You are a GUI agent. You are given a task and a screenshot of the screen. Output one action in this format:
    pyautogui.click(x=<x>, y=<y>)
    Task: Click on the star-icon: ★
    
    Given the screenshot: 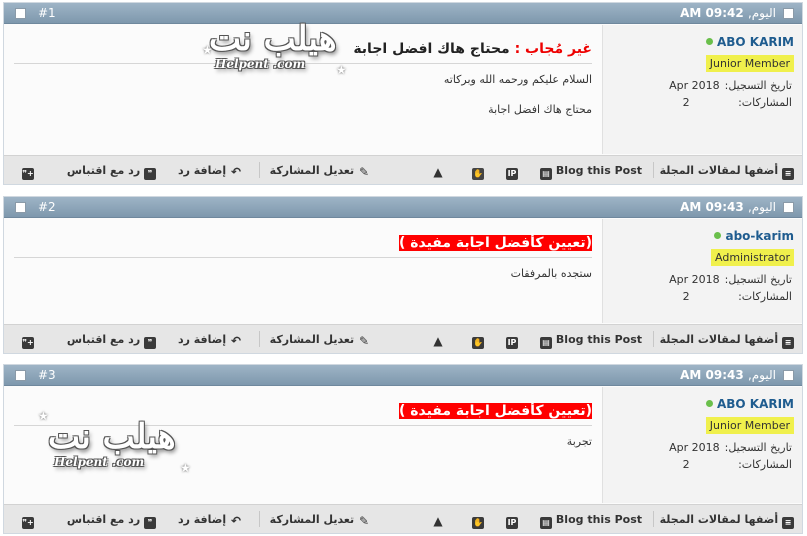 What is the action you would take?
    pyautogui.click(x=341, y=70)
    